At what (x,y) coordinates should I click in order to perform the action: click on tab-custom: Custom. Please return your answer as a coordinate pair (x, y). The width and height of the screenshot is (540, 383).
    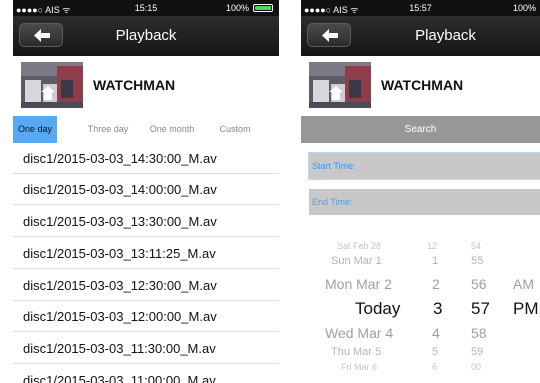
    Looking at the image, I should click on (235, 129).